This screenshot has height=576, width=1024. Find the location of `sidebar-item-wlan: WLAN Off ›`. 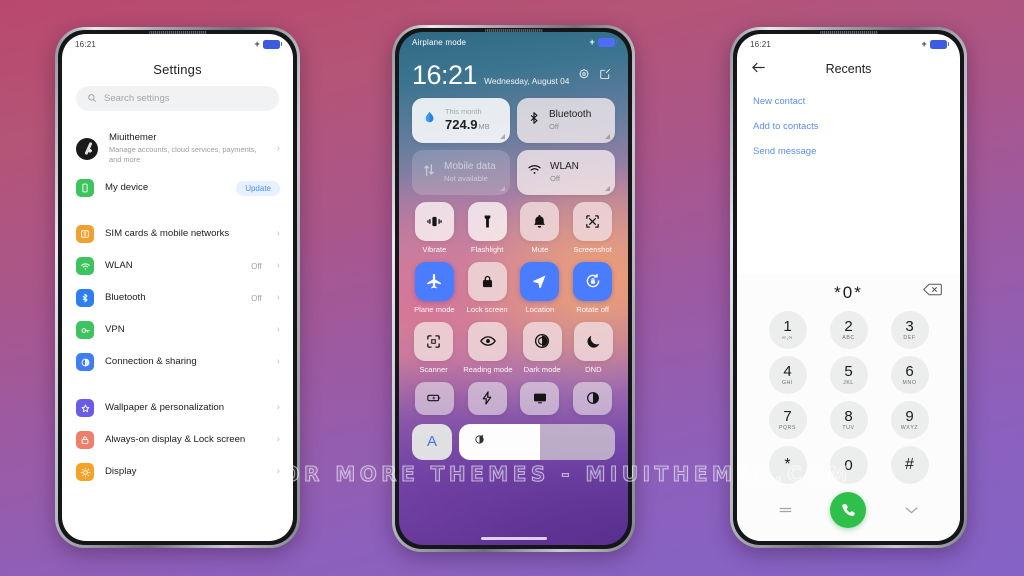

sidebar-item-wlan: WLAN Off › is located at coordinates (177, 266).